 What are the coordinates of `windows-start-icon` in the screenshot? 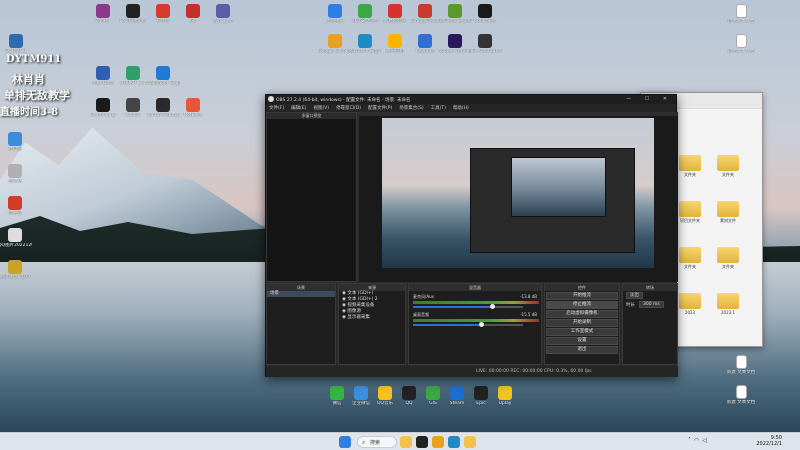 It's located at (345, 442).